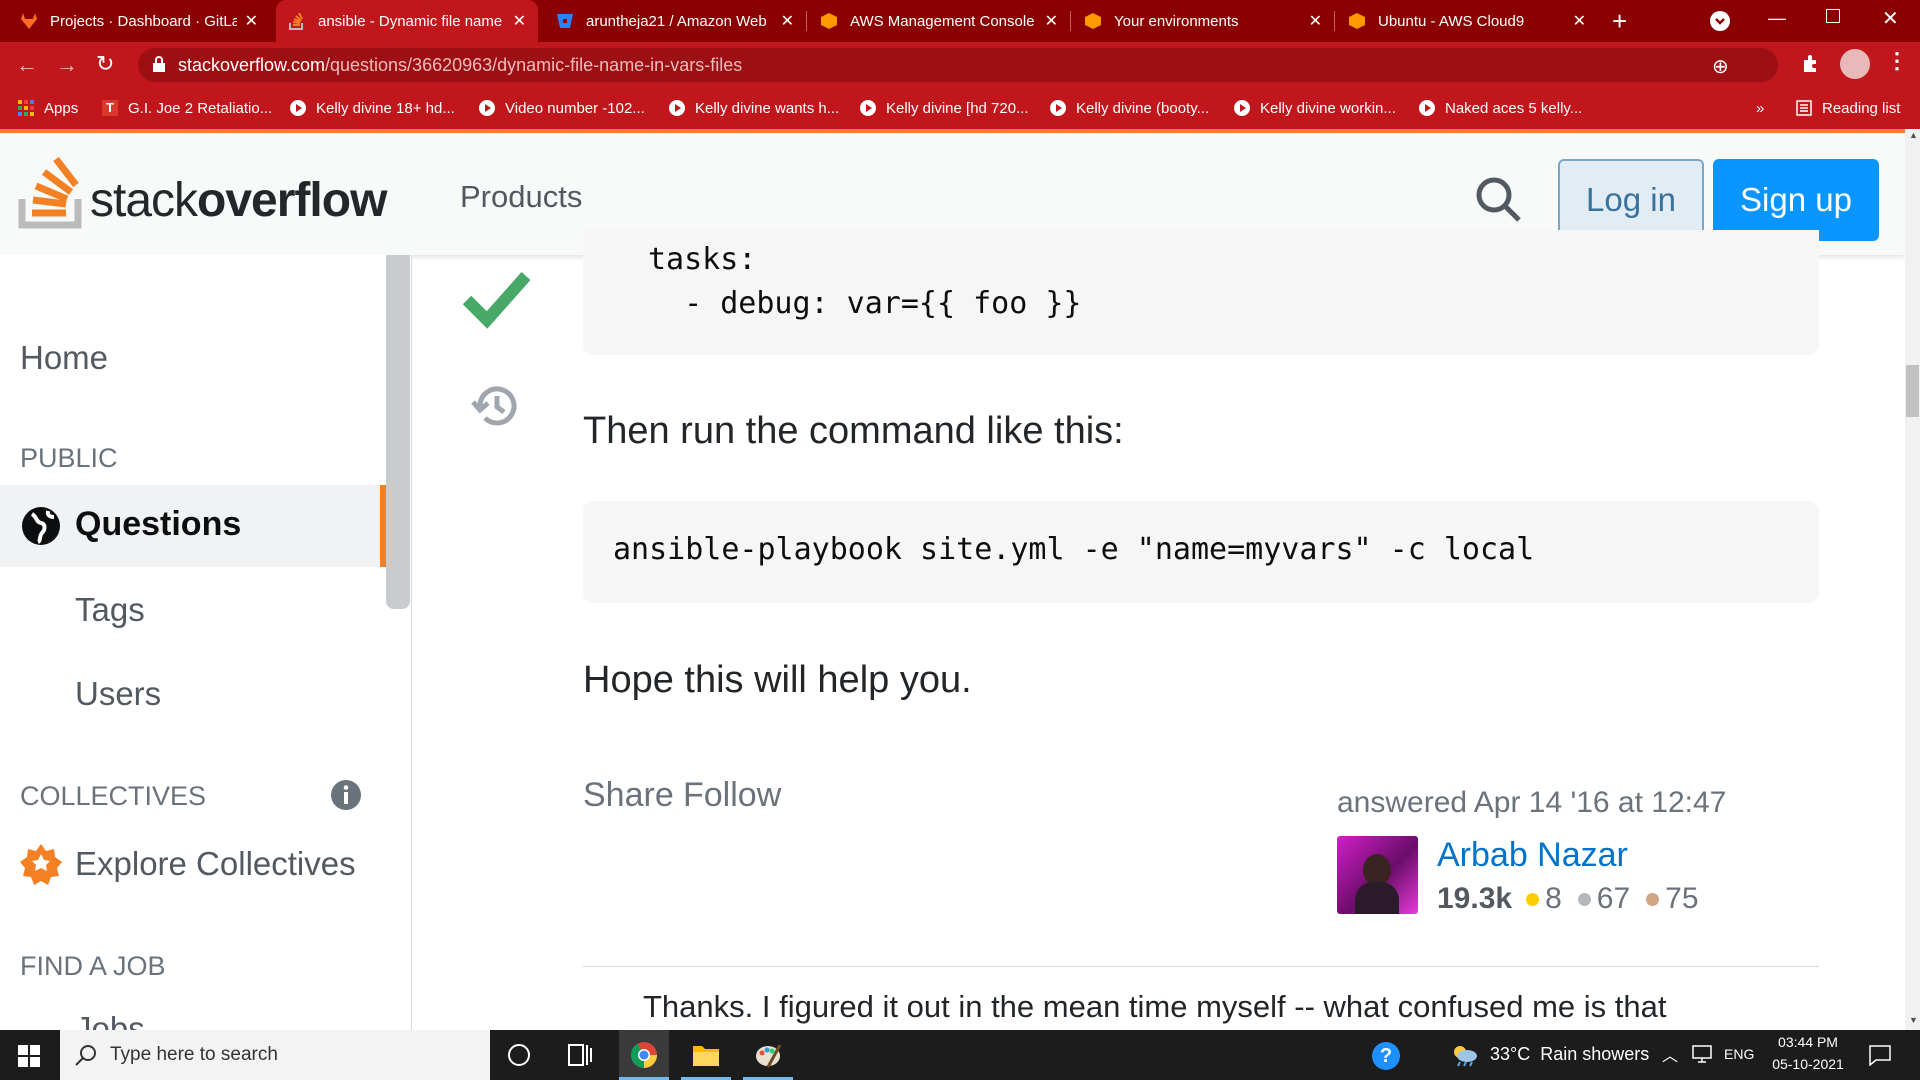  I want to click on close-window-button: ✕, so click(1890, 18).